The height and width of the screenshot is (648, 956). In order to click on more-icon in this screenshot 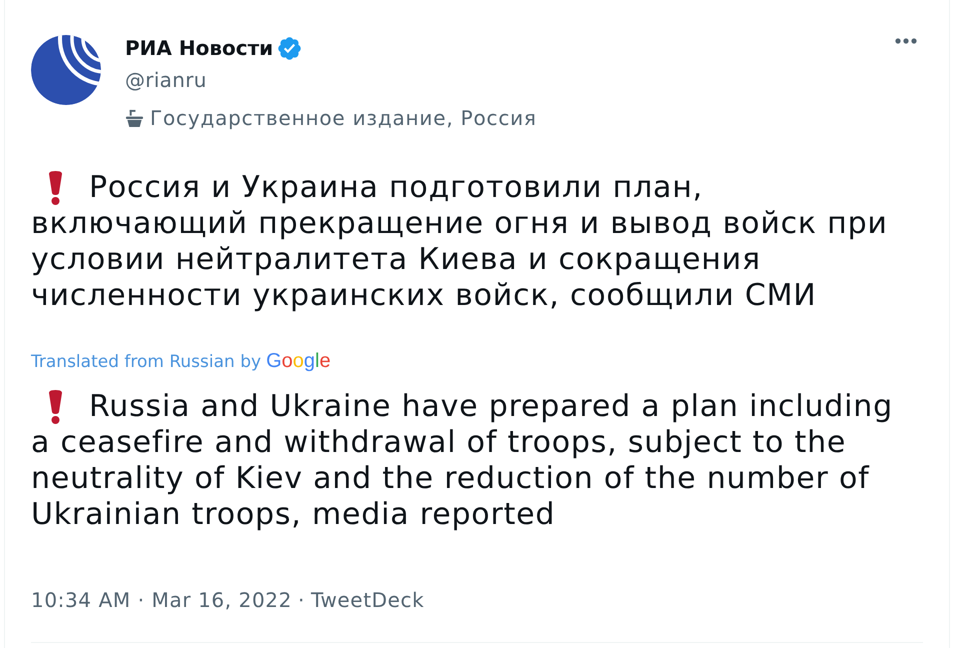, I will do `click(906, 41)`.